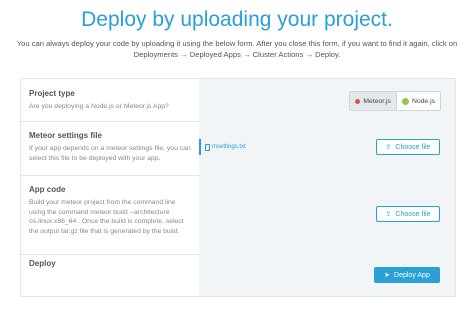  What do you see at coordinates (377, 101) in the screenshot?
I see `meteor-option-label: Meteor.js` at bounding box center [377, 101].